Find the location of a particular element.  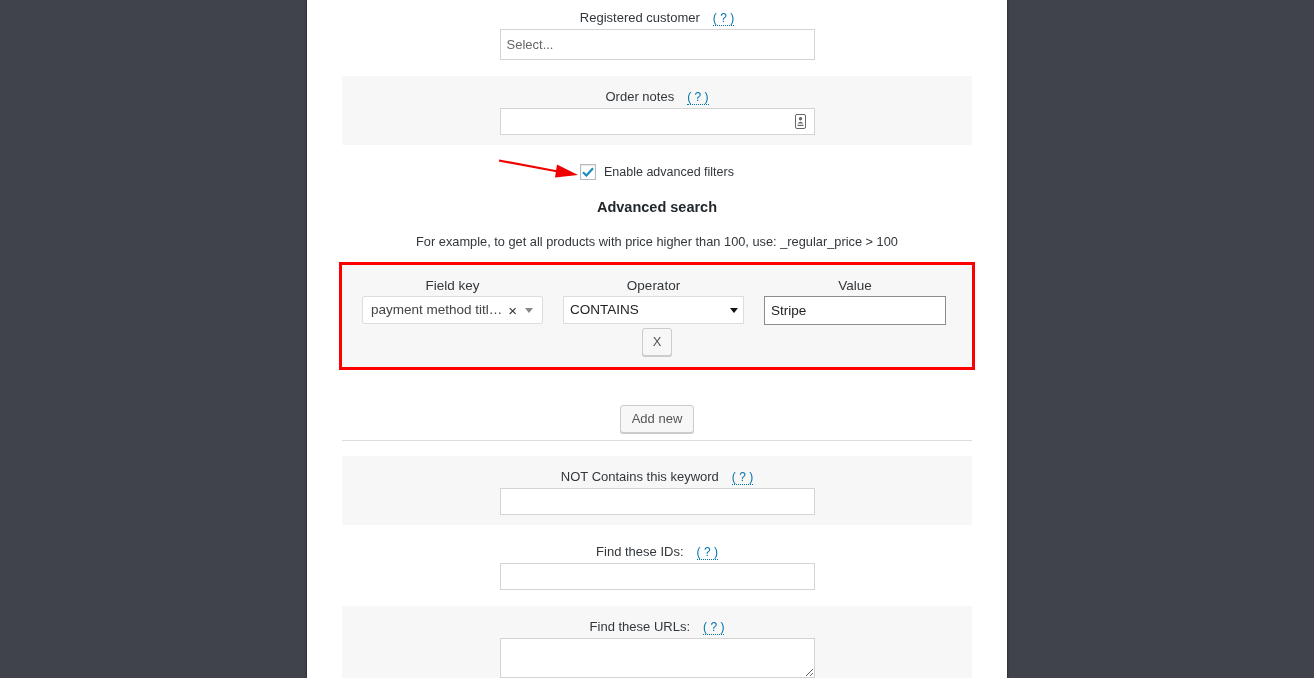

field-label: Registered customer is located at coordinates (639, 18).